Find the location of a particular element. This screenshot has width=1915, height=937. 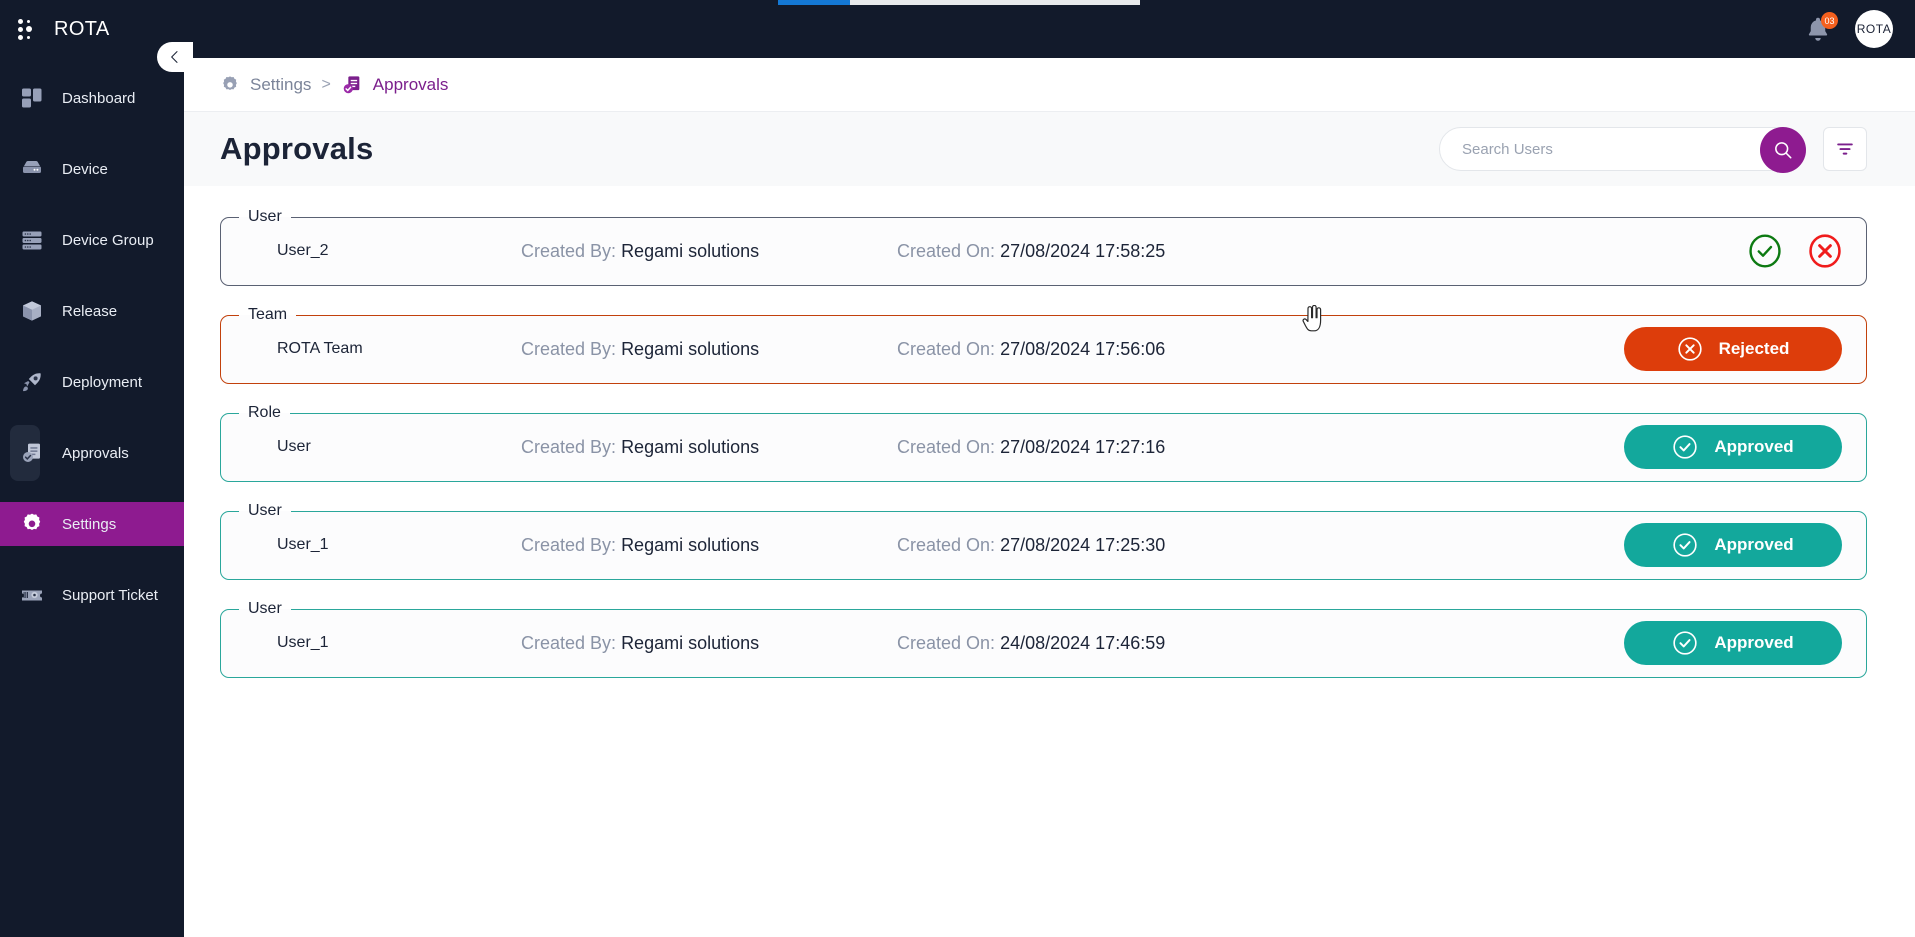

search-input is located at coordinates (1590, 149).